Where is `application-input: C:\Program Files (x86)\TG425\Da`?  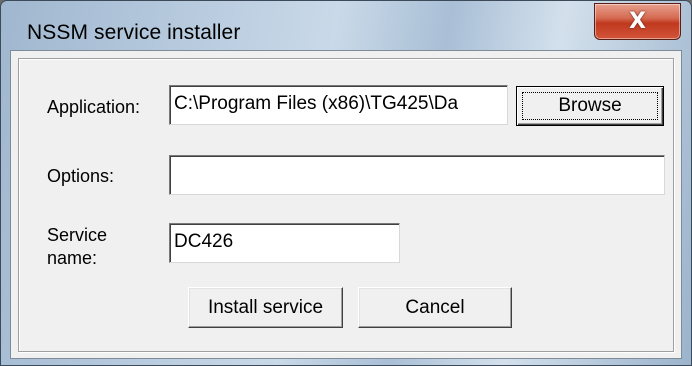 application-input: C:\Program Files (x86)\TG425\Da is located at coordinates (338, 105).